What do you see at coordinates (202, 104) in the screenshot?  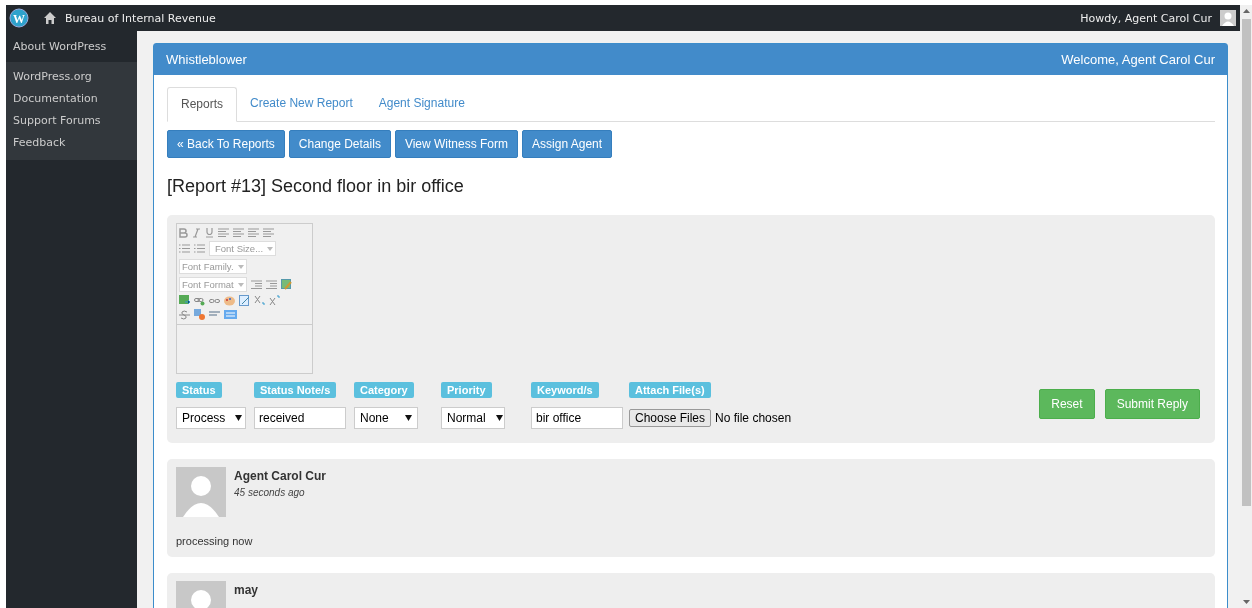 I see `tab: Reports` at bounding box center [202, 104].